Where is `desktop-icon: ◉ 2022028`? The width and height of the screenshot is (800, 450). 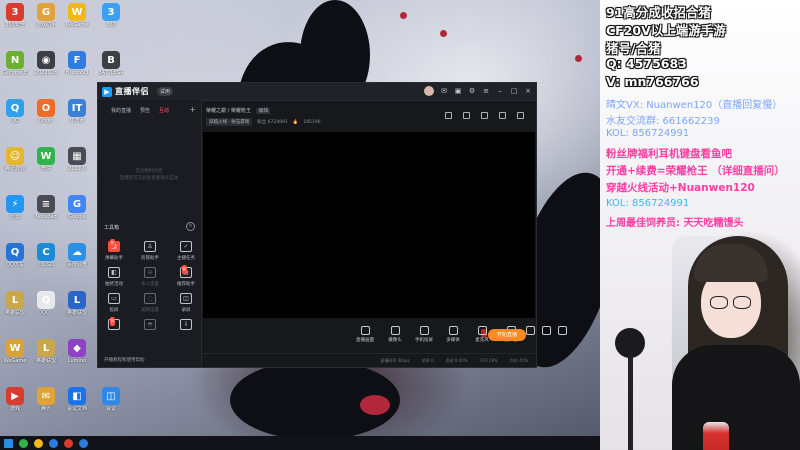
desktop-icon: ◉ 2022028 is located at coordinates (46, 66).